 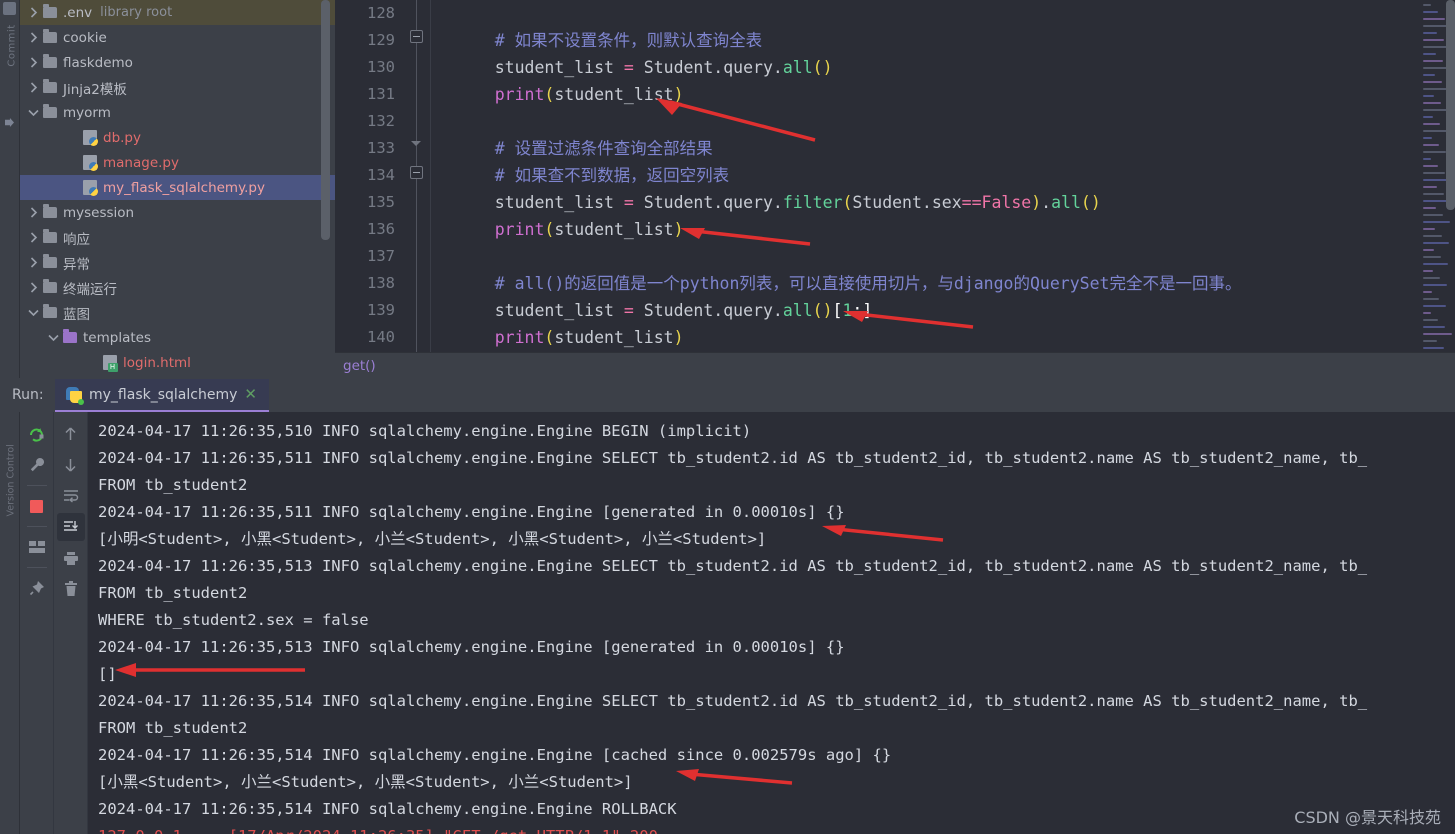 What do you see at coordinates (937, 148) in the screenshot?
I see `code-line: # 设置过滤条件查询全部结果` at bounding box center [937, 148].